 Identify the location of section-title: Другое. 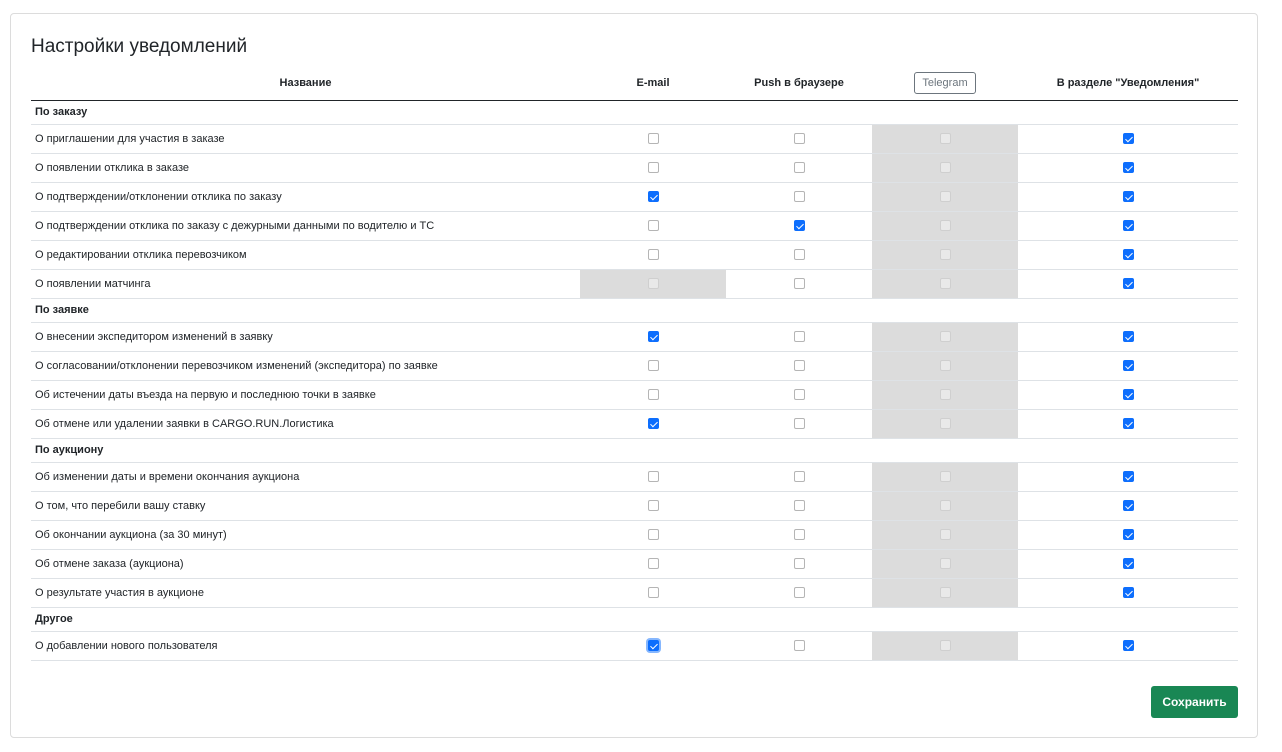
(634, 619).